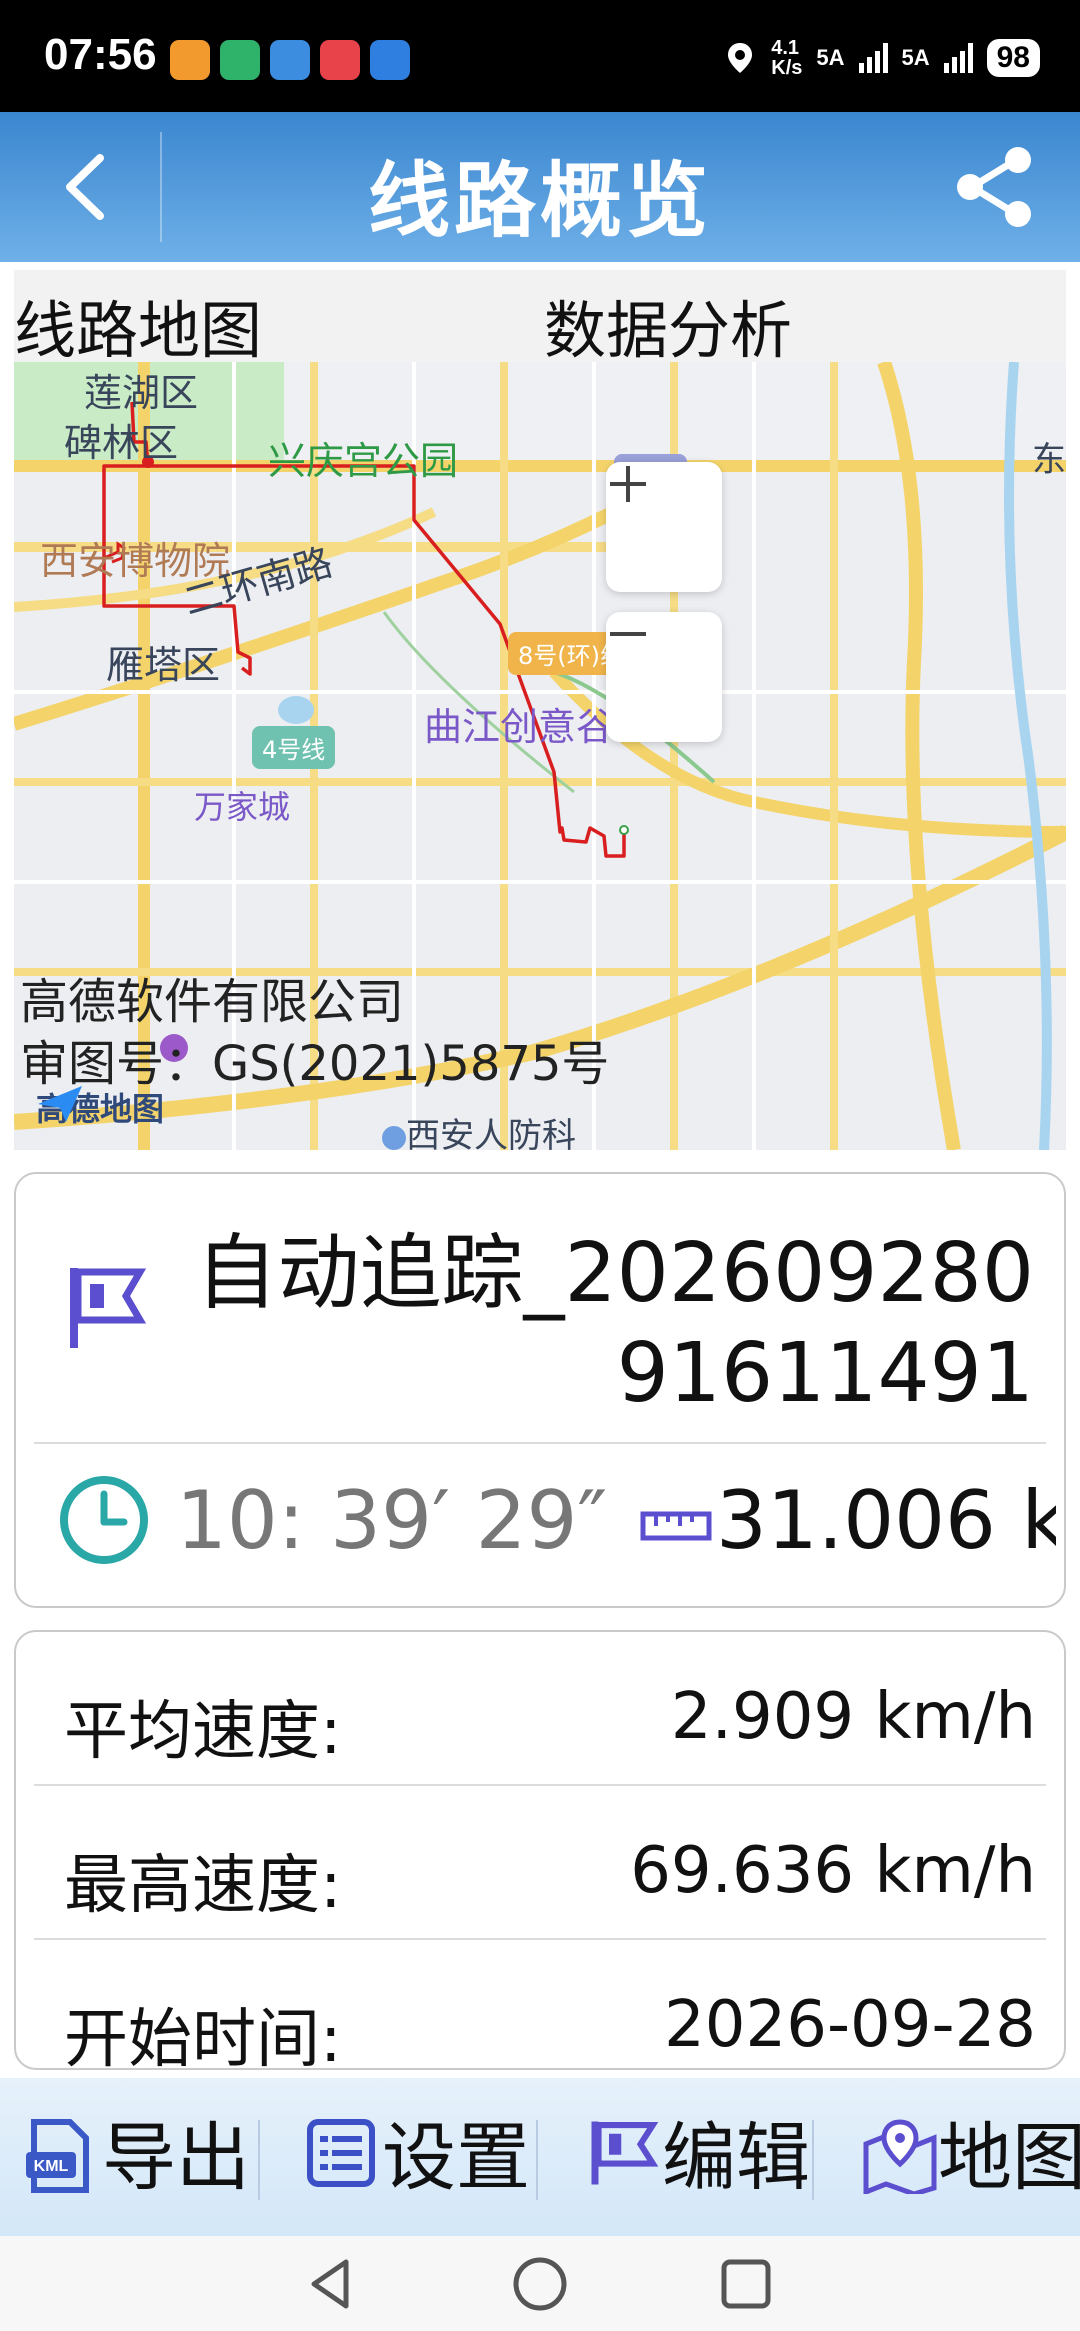 The image size is (1080, 2331). I want to click on system-nav-bar, so click(540, 2283).